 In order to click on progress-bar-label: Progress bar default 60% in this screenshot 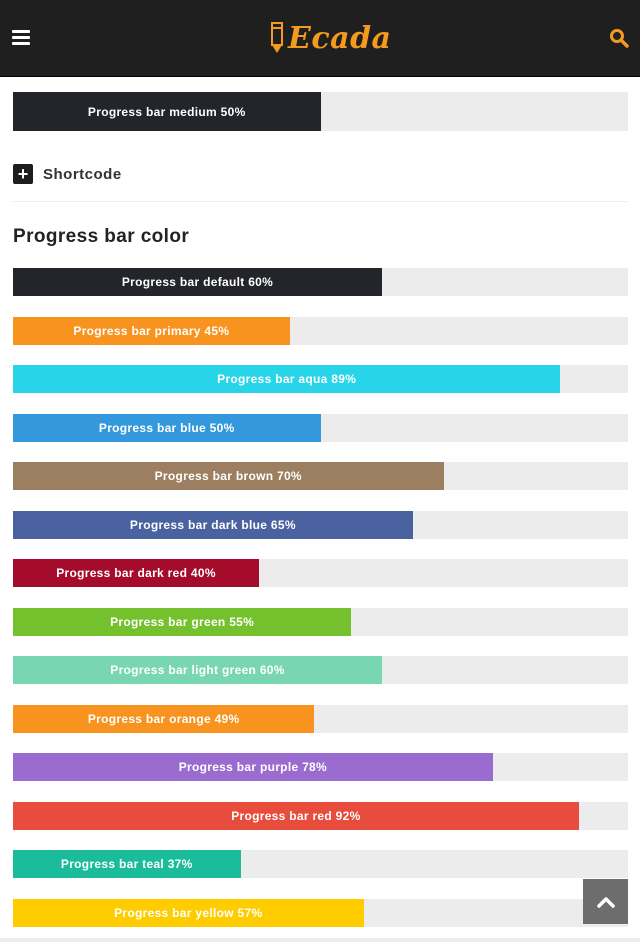, I will do `click(197, 282)`.